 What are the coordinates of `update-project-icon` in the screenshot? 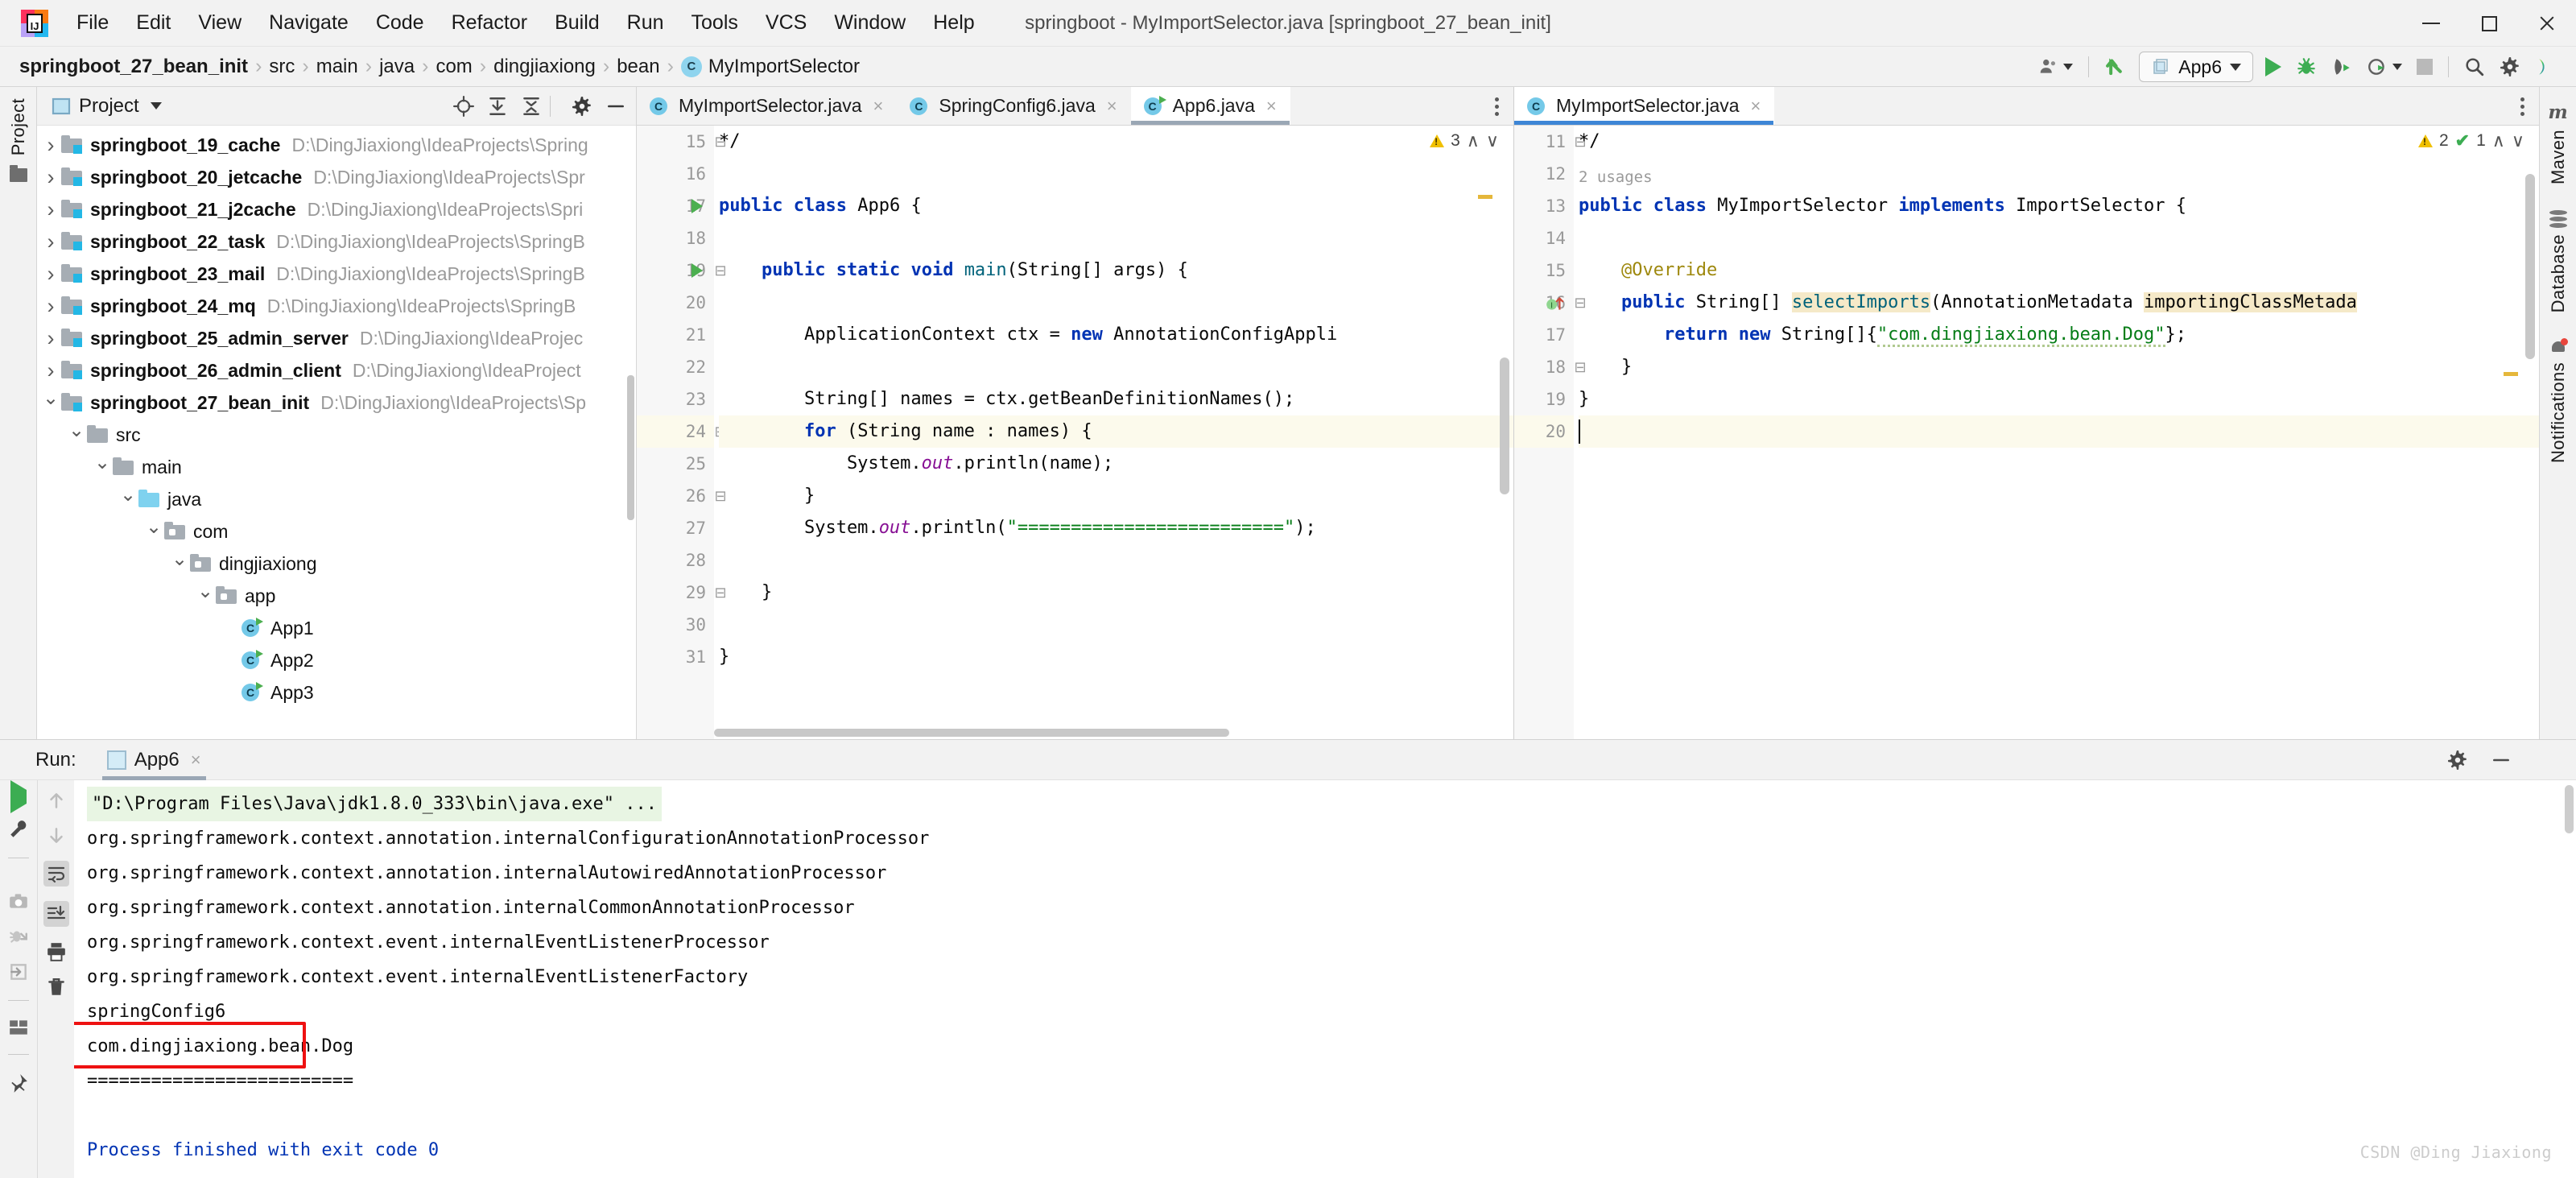 It's located at (2115, 67).